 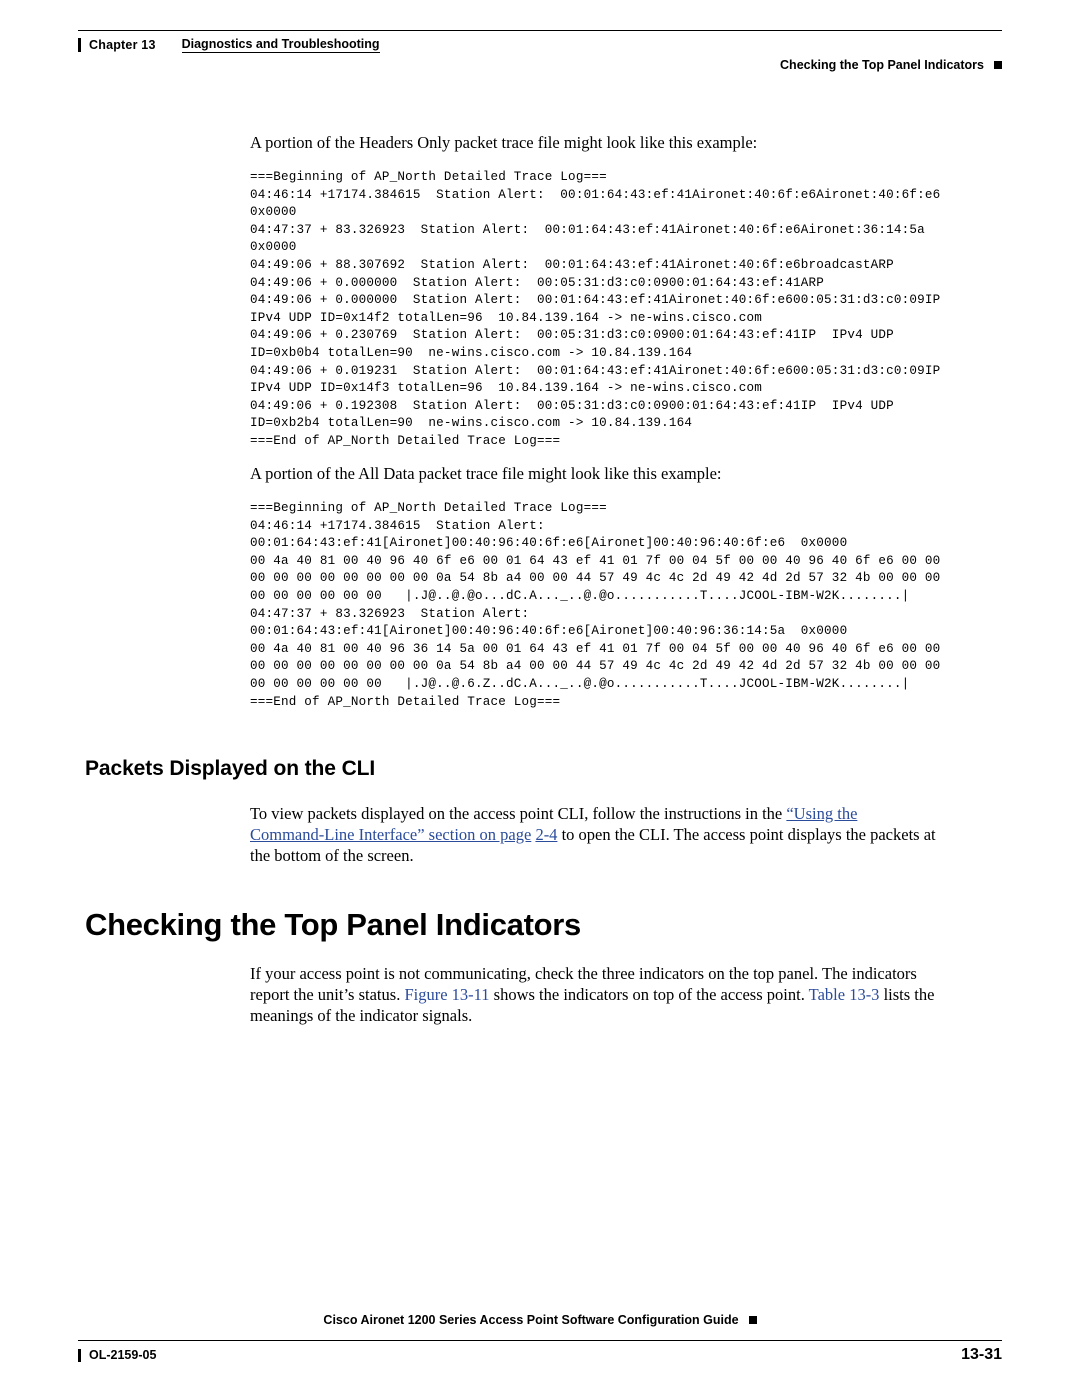 I want to click on section-heading-block: Packets Displayed on the CLI, so click(x=543, y=769).